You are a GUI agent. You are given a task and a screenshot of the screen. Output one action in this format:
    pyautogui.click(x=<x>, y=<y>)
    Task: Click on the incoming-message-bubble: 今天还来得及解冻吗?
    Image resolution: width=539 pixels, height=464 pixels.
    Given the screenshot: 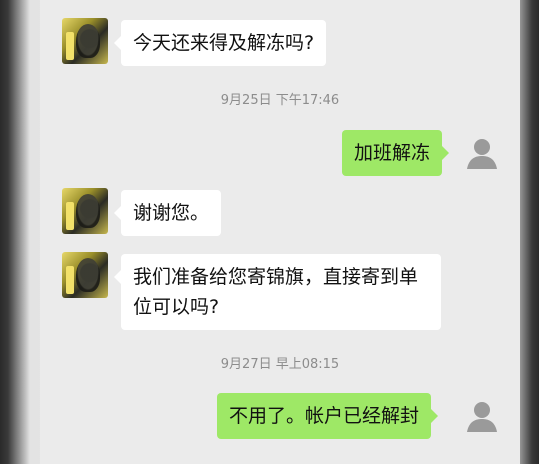 What is the action you would take?
    pyautogui.click(x=220, y=43)
    